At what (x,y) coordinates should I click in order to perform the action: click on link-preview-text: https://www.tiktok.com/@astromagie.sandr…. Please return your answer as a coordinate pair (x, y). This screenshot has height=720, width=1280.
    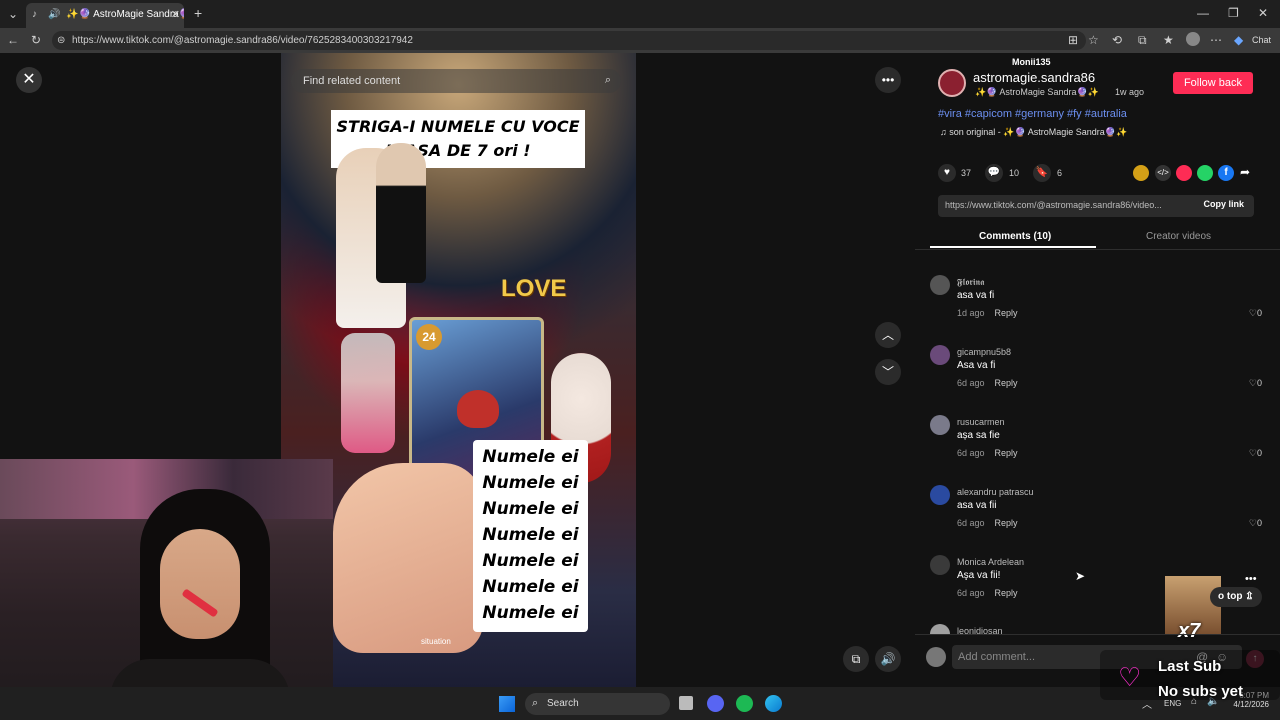
    Looking at the image, I should click on (1053, 205).